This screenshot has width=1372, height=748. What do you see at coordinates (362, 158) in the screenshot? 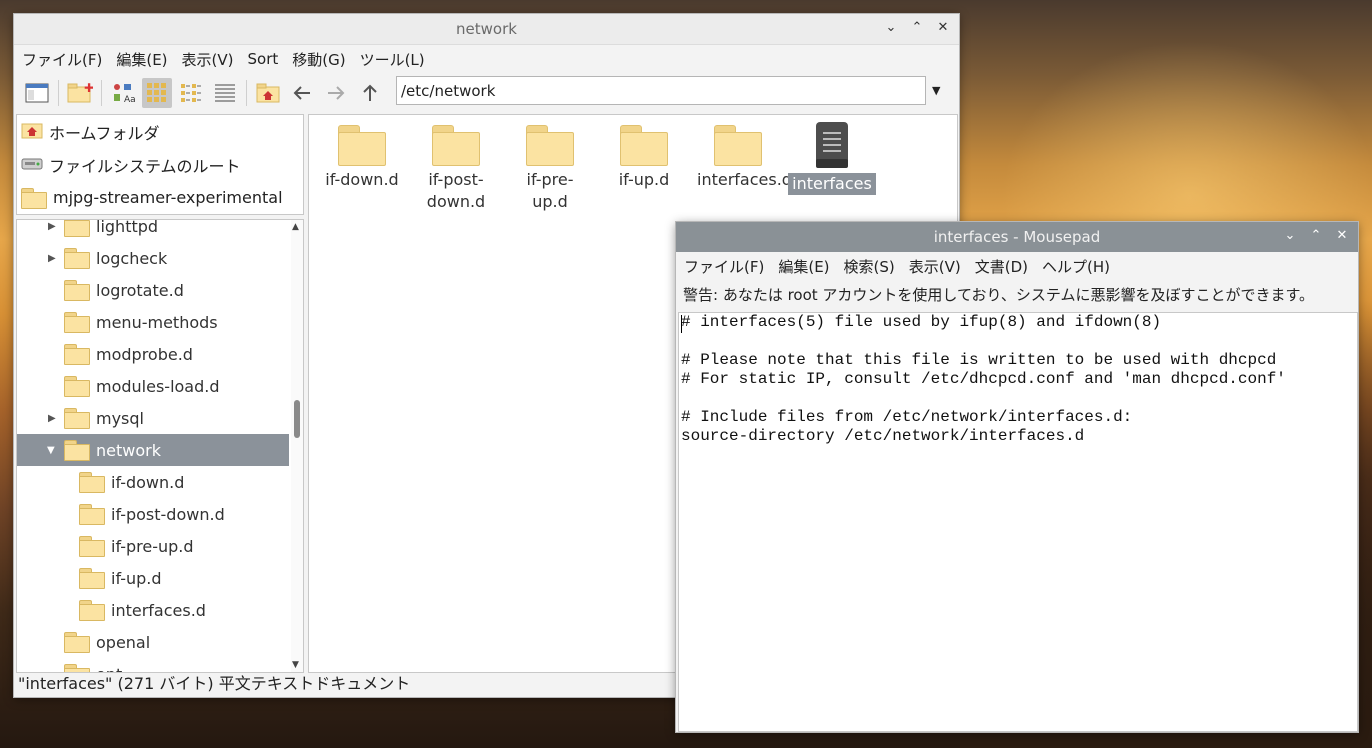
I see `file-item: if-down.d` at bounding box center [362, 158].